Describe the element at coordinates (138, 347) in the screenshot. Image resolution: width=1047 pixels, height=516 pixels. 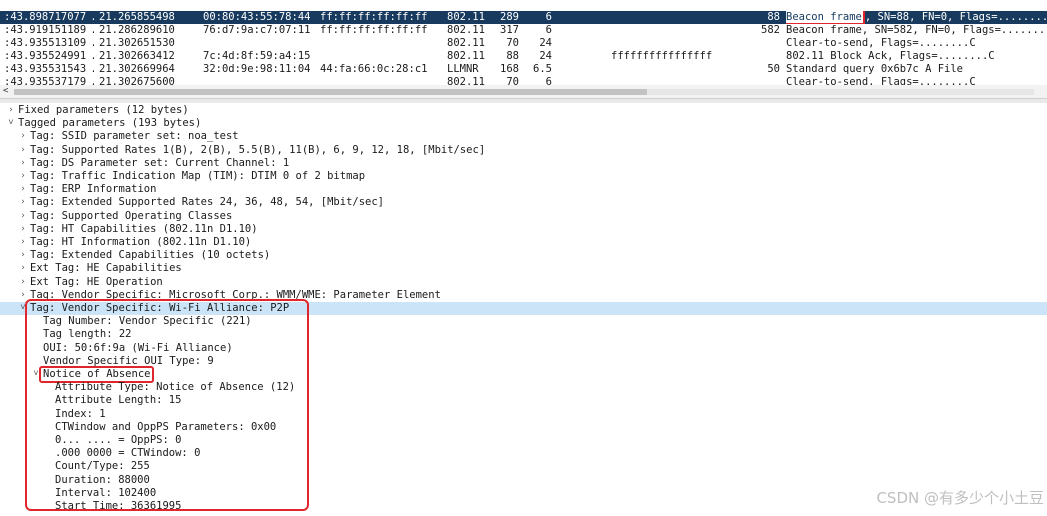
I see `detail-tree-label: OUI: 50:6f:9a (Wi-Fi Alliance)` at that location.